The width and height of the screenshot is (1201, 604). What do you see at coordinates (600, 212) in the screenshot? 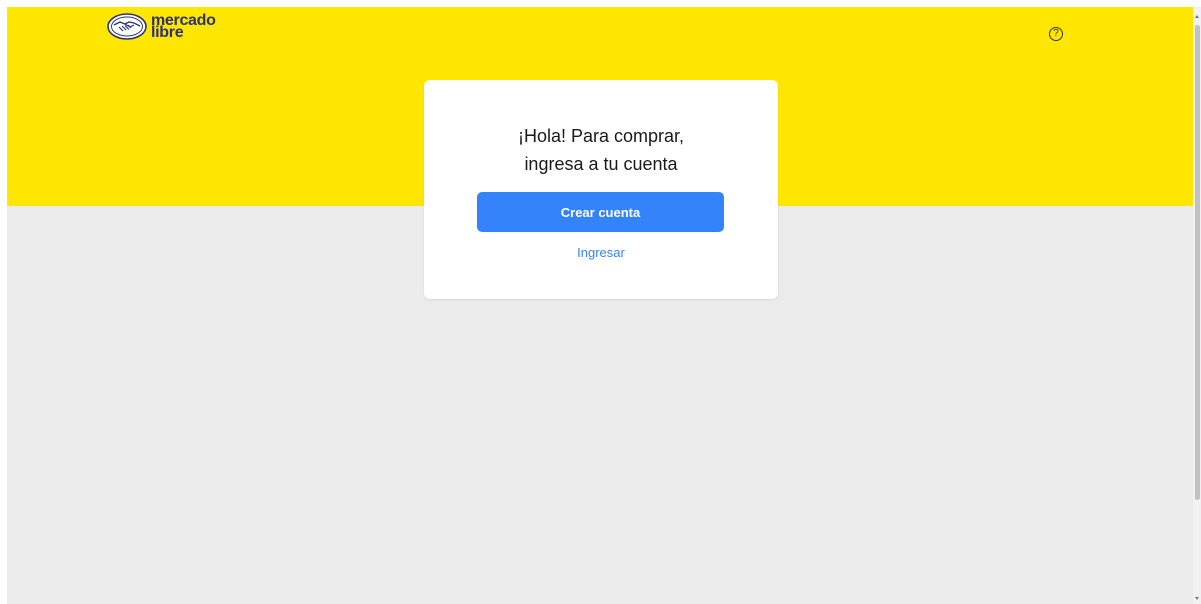
I see `create-account-button: Crear cuenta` at bounding box center [600, 212].